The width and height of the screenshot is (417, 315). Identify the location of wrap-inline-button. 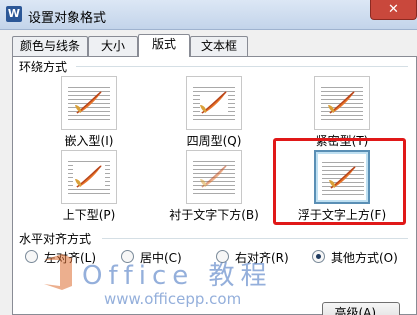
(89, 103).